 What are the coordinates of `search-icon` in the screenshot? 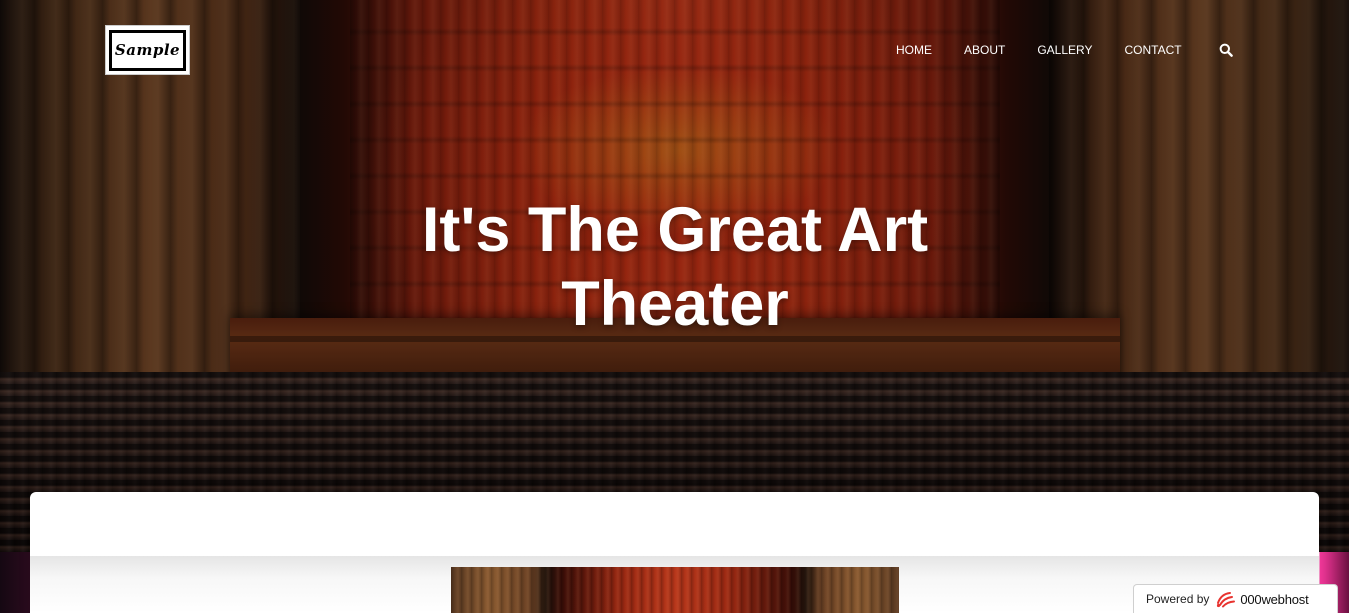 It's located at (1226, 50).